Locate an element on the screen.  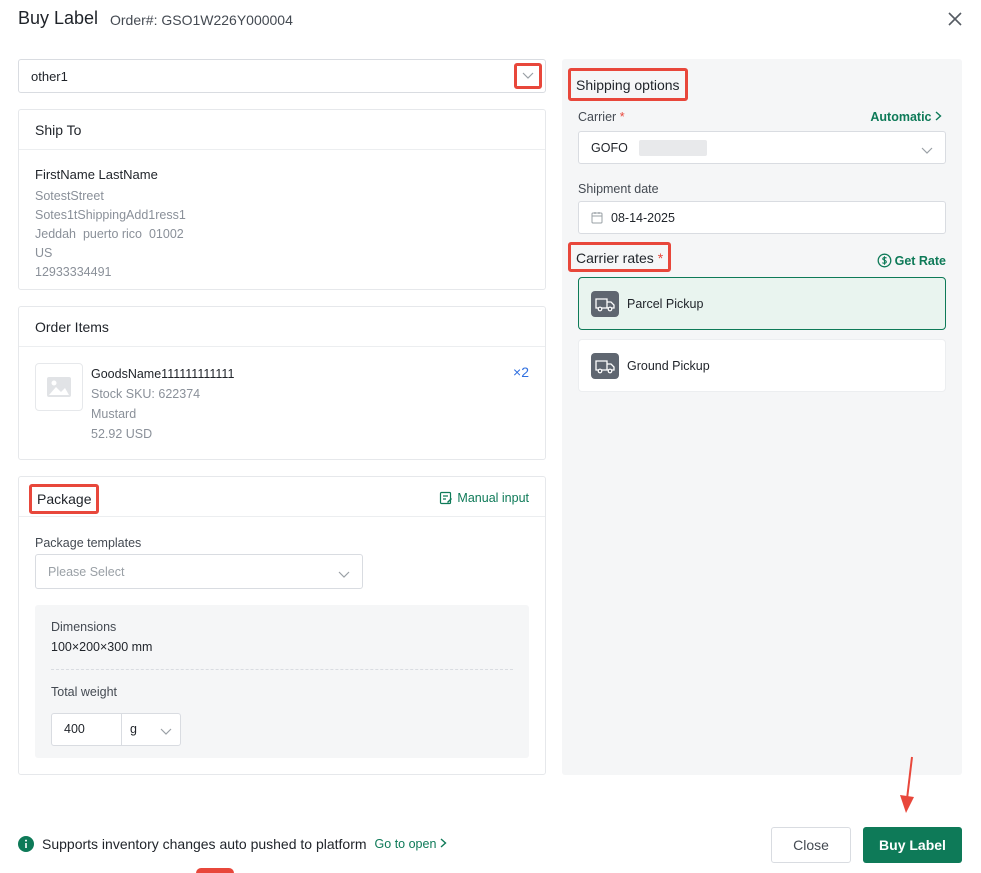
package-templates-label: Package templates is located at coordinates (88, 543).